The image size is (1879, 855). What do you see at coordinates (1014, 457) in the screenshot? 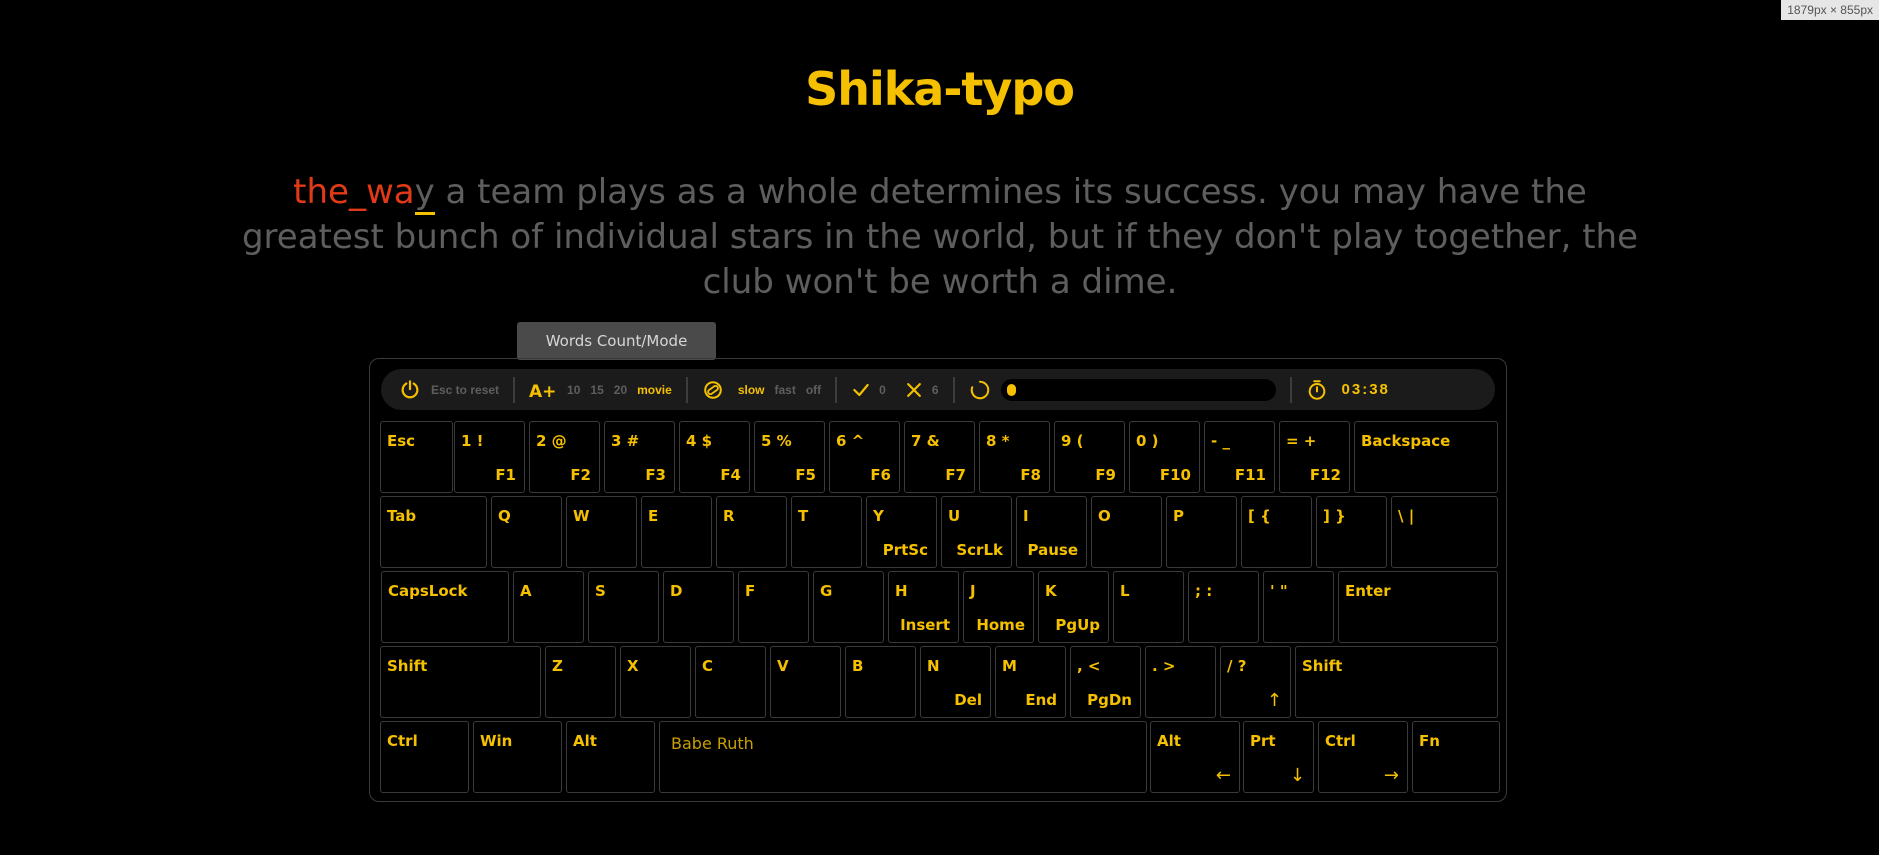
I see `key-8: 8 * F8` at bounding box center [1014, 457].